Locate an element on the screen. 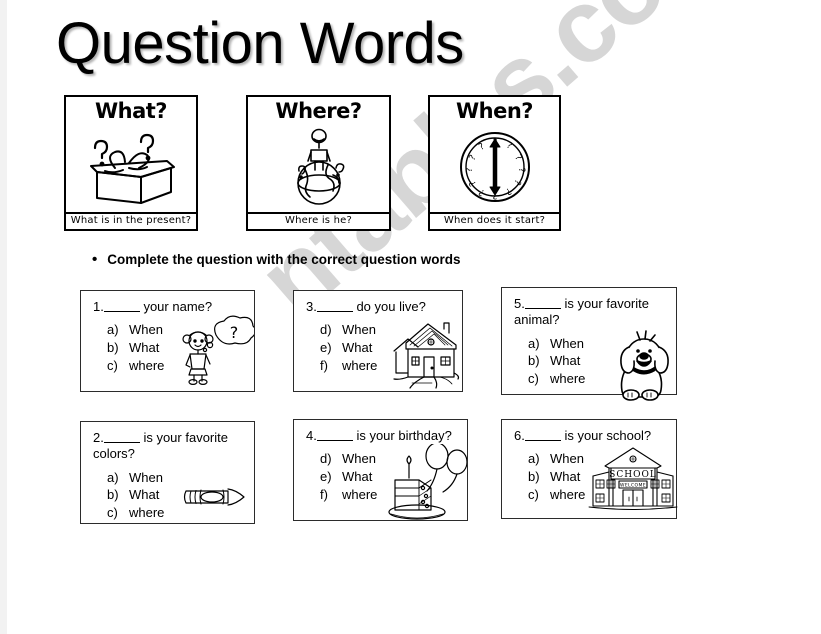 This screenshot has height=634, width=821. question-stem: 3. do you live? is located at coordinates (378, 307).